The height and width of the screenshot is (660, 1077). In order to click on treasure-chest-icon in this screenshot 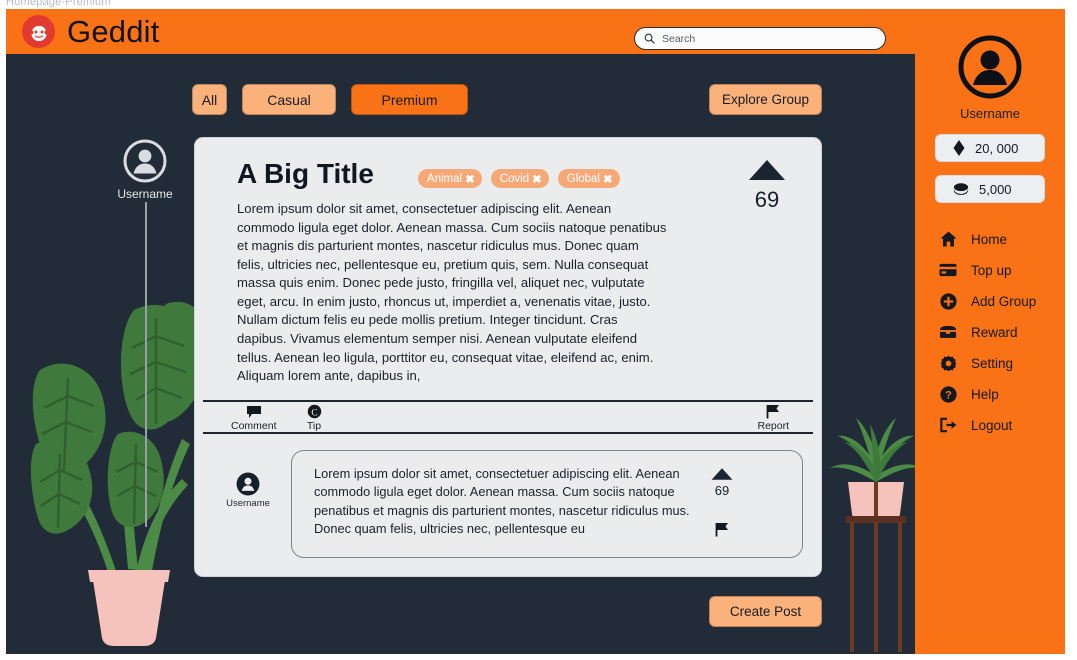, I will do `click(948, 332)`.